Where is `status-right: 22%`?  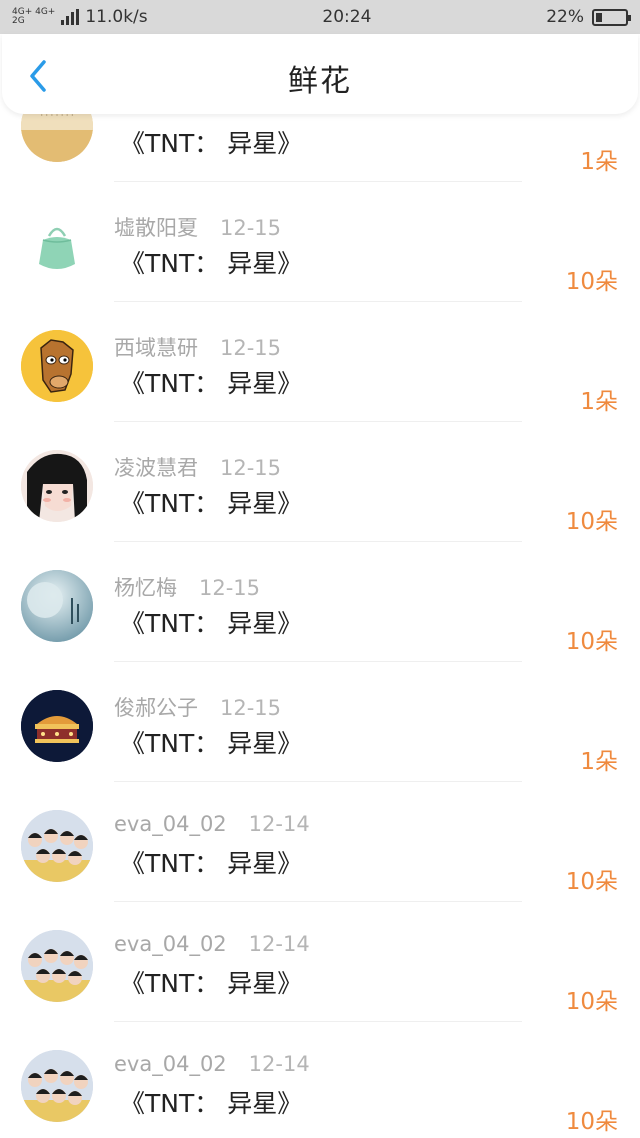 status-right: 22% is located at coordinates (588, 17).